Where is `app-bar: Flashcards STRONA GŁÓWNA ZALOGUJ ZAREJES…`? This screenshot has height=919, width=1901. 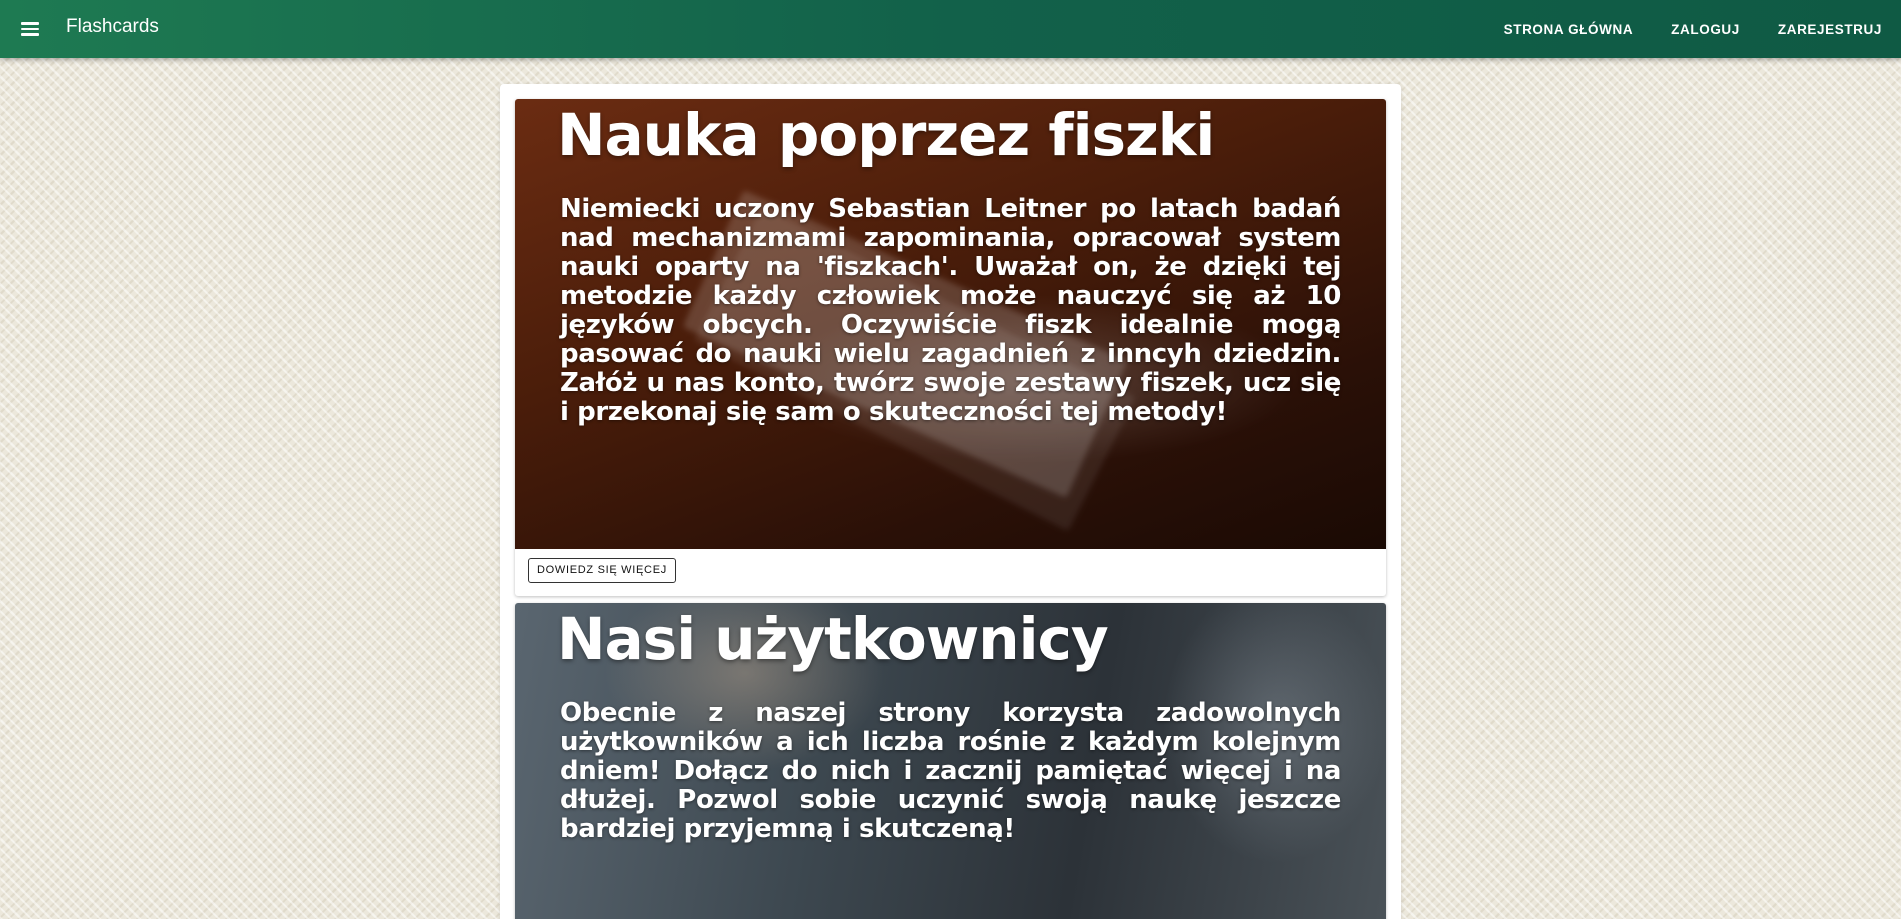 app-bar: Flashcards STRONA GŁÓWNA ZALOGUJ ZAREJES… is located at coordinates (950, 29).